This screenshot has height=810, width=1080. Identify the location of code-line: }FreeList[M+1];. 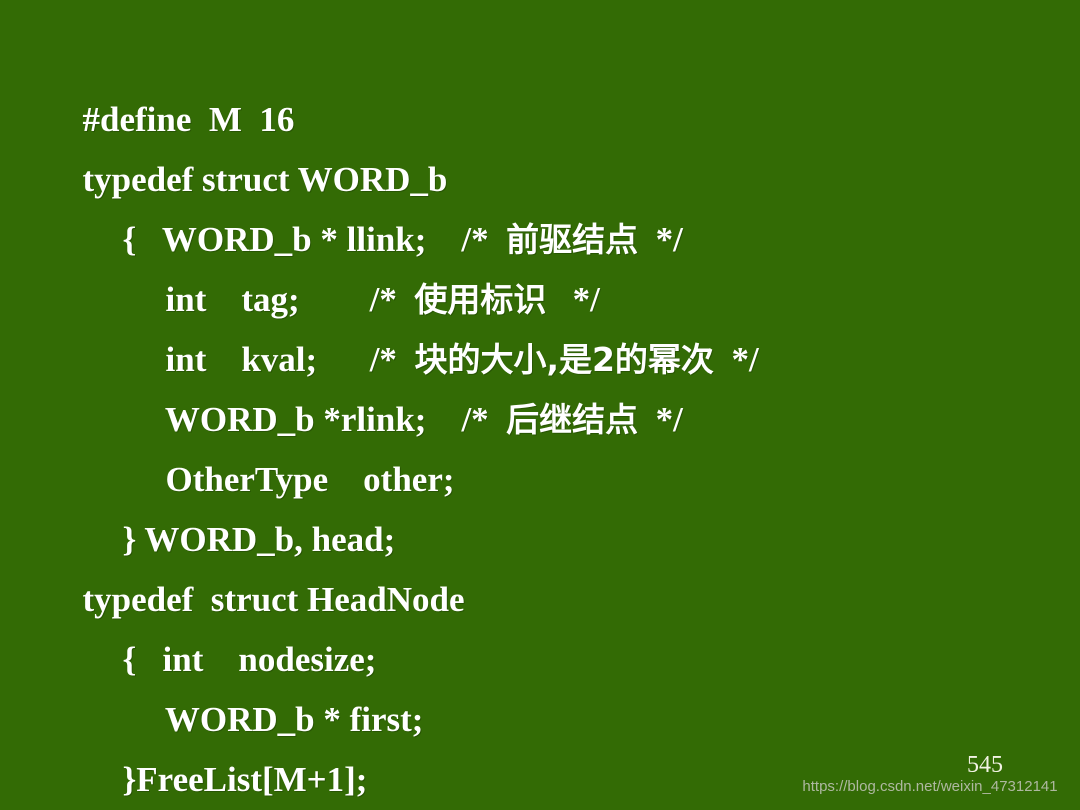
(540, 744).